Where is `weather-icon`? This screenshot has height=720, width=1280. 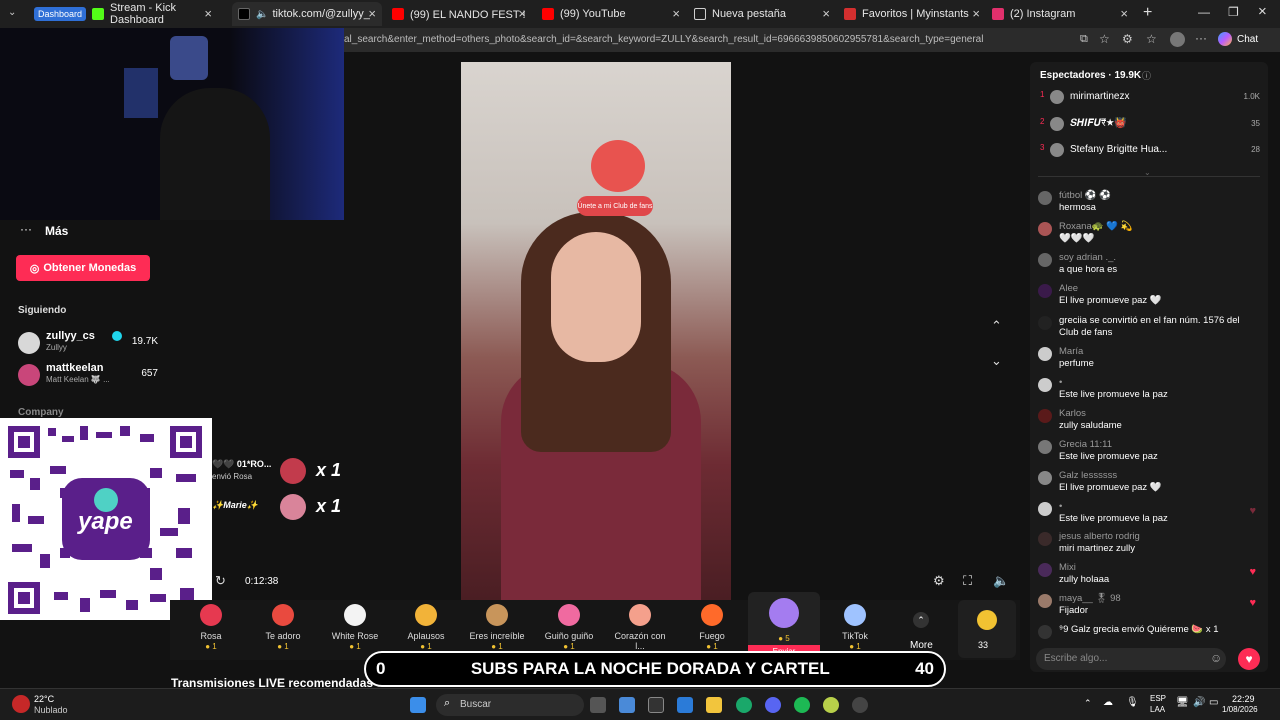 weather-icon is located at coordinates (21, 704).